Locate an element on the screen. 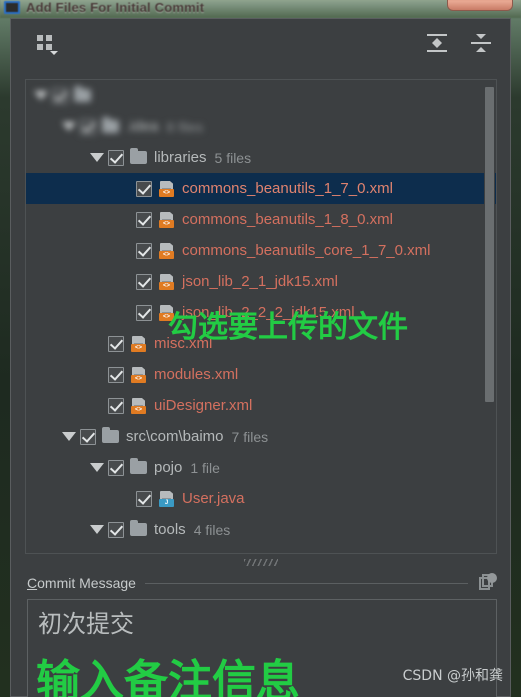 This screenshot has width=521, height=697. tree-scrollbar-thumb is located at coordinates (489, 244).